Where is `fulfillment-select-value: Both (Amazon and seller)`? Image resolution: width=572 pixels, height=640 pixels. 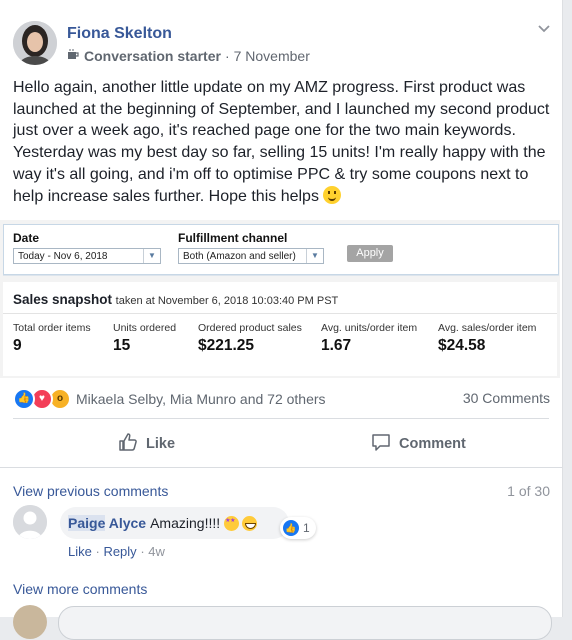
fulfillment-select-value: Both (Amazon and seller) is located at coordinates (239, 256).